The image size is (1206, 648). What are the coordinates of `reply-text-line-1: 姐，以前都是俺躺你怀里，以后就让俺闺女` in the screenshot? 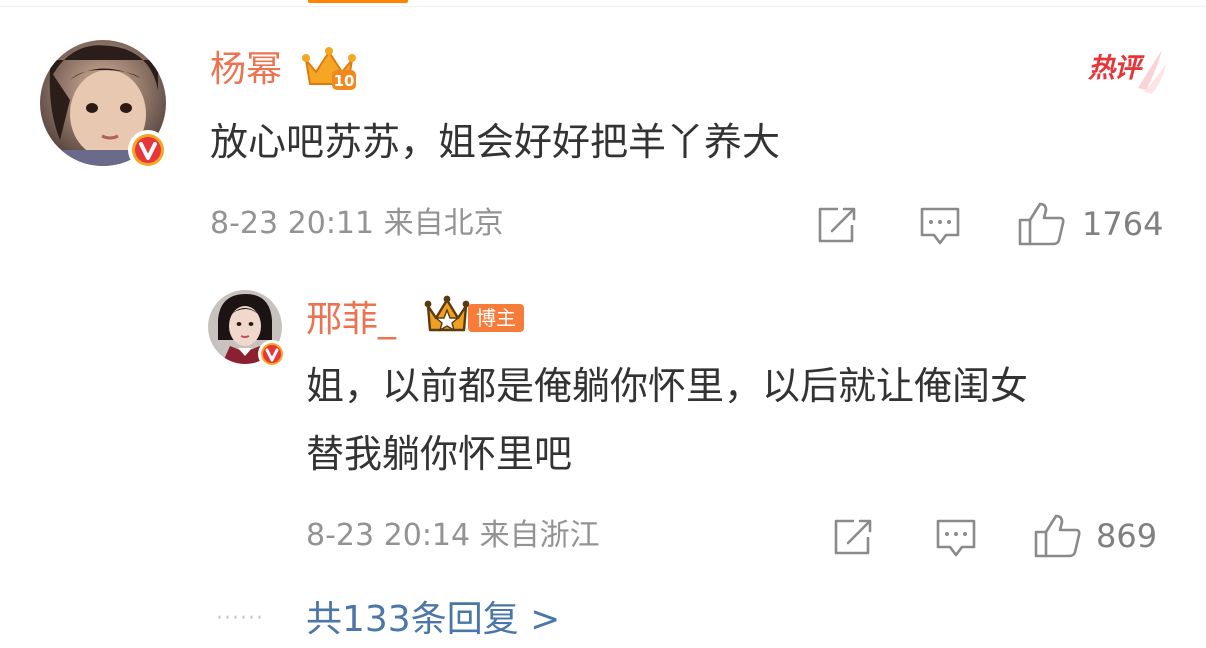 It's located at (667, 386).